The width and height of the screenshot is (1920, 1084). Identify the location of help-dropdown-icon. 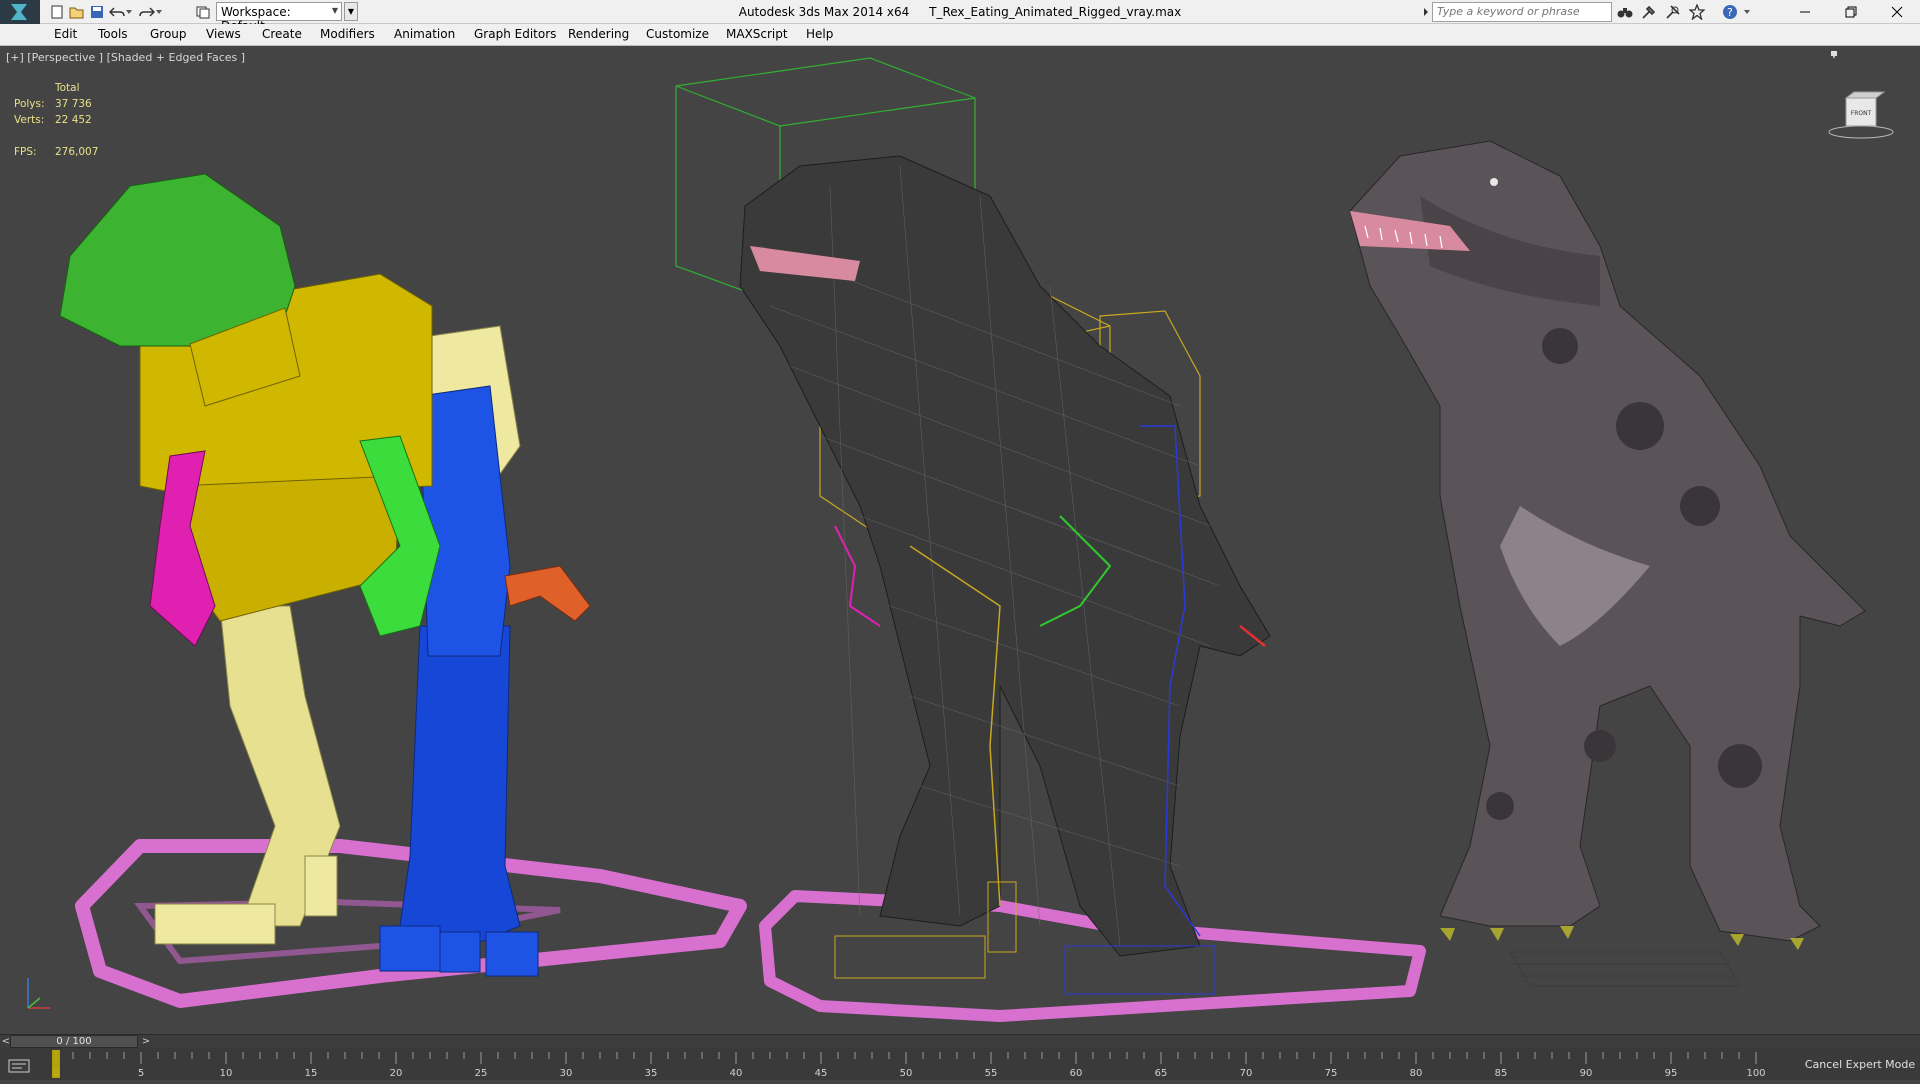
(1747, 12).